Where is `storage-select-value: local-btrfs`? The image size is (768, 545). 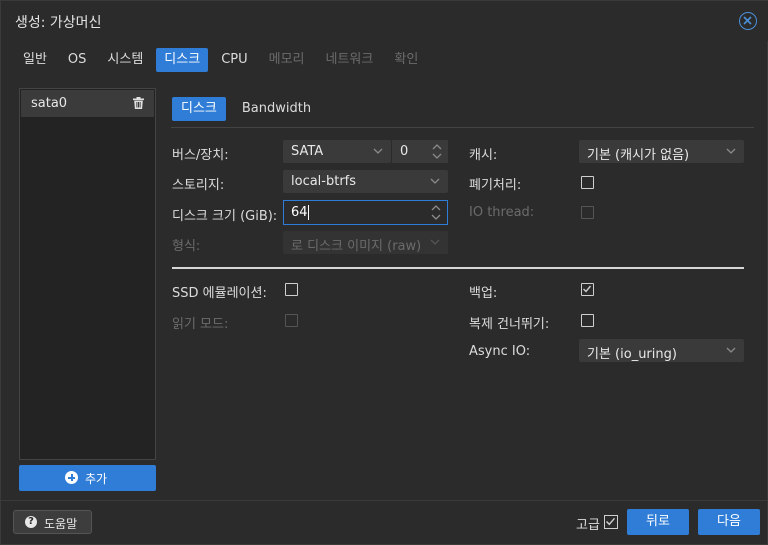
storage-select-value: local-btrfs is located at coordinates (324, 181).